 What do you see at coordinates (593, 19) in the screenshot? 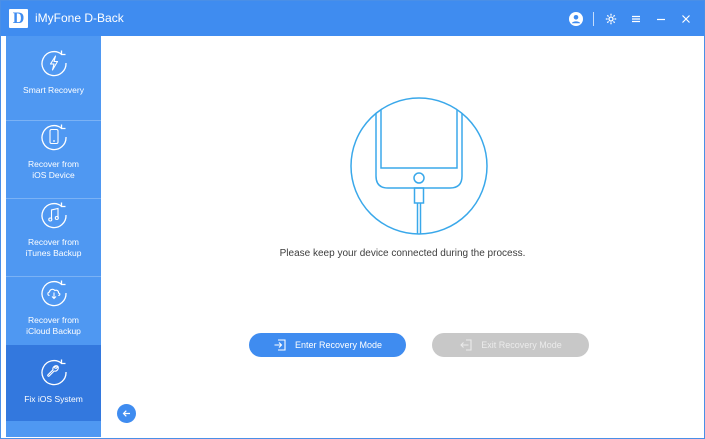
I see `title-separator` at bounding box center [593, 19].